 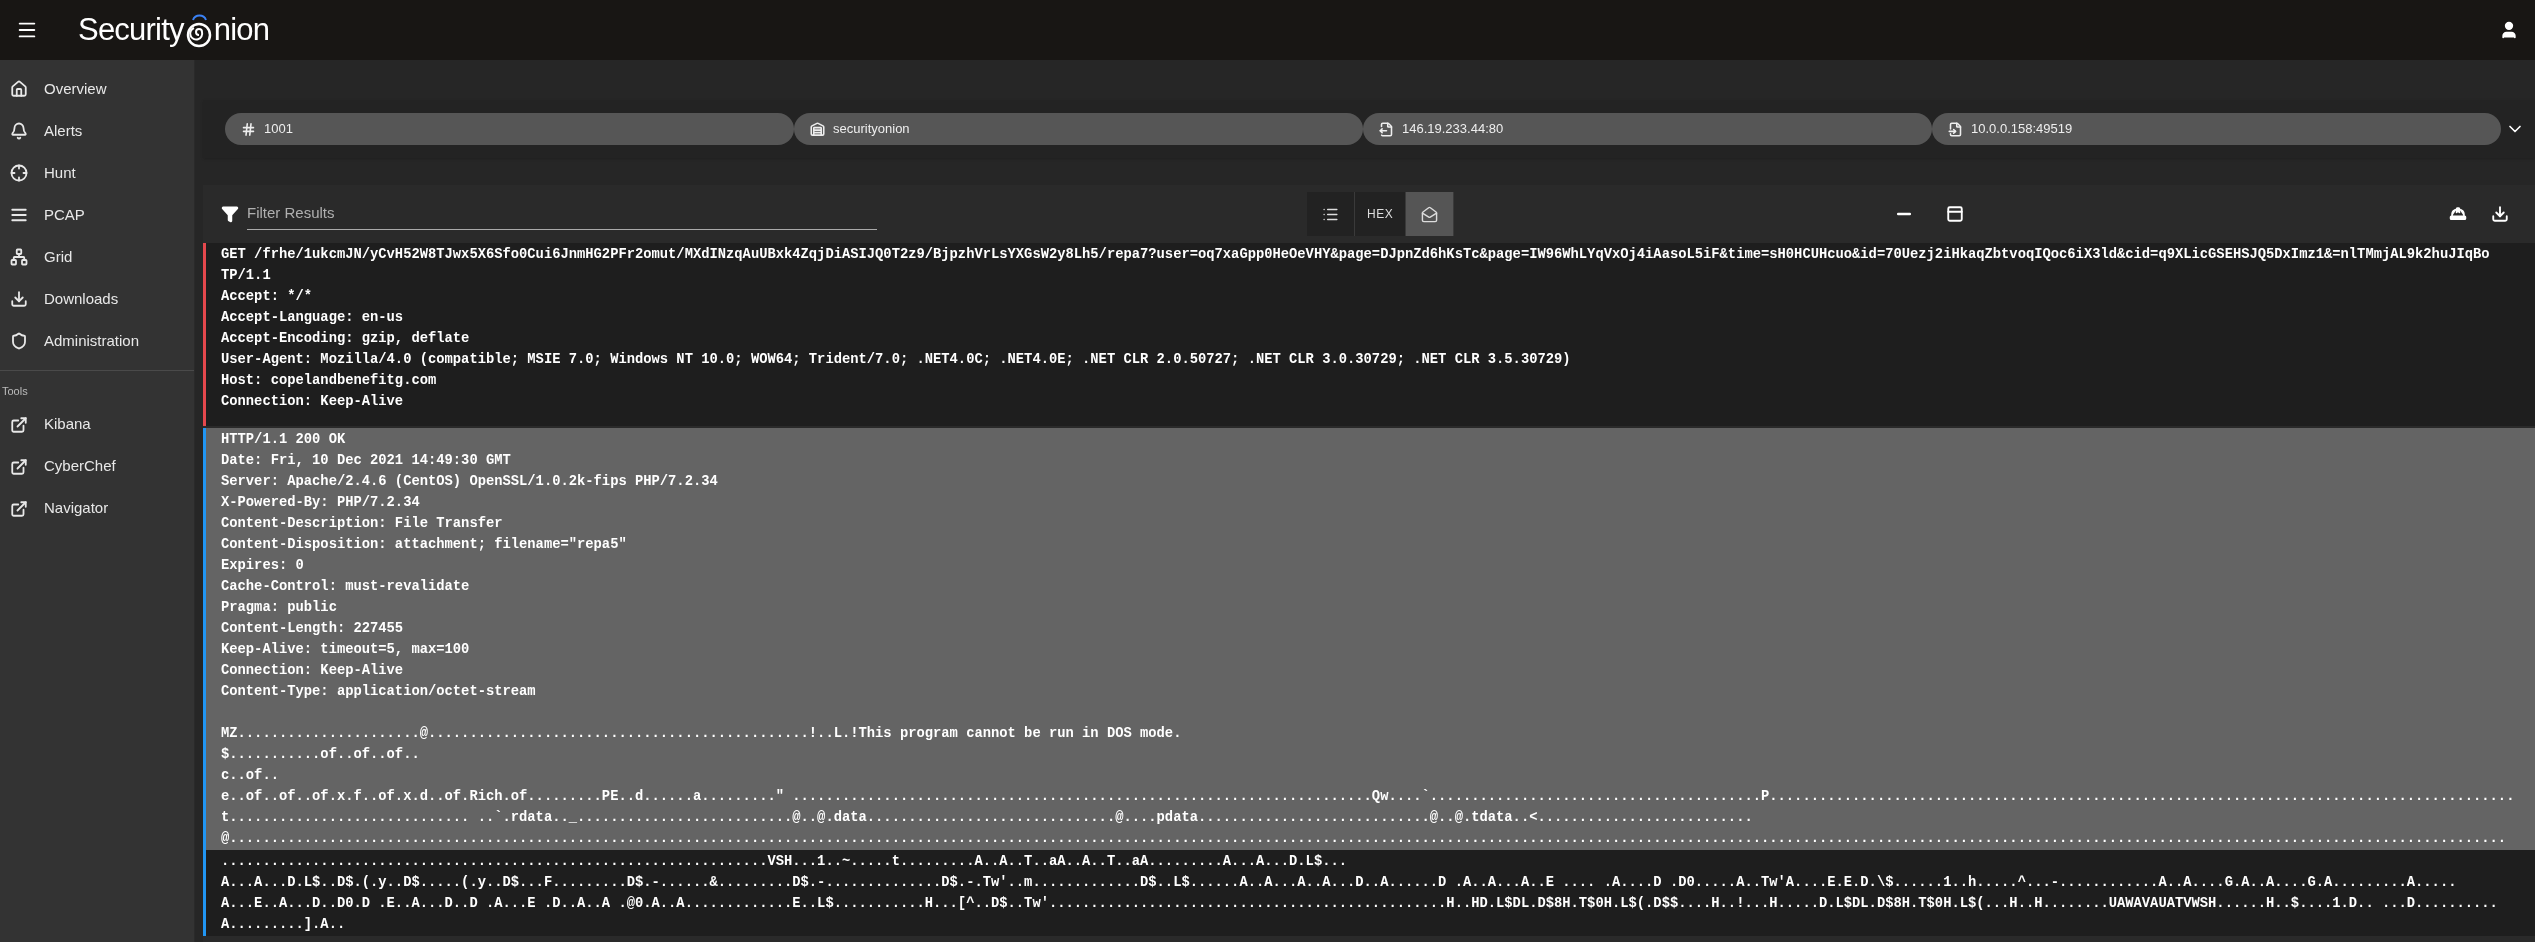 I want to click on logo-text: Security, so click(x=131, y=29).